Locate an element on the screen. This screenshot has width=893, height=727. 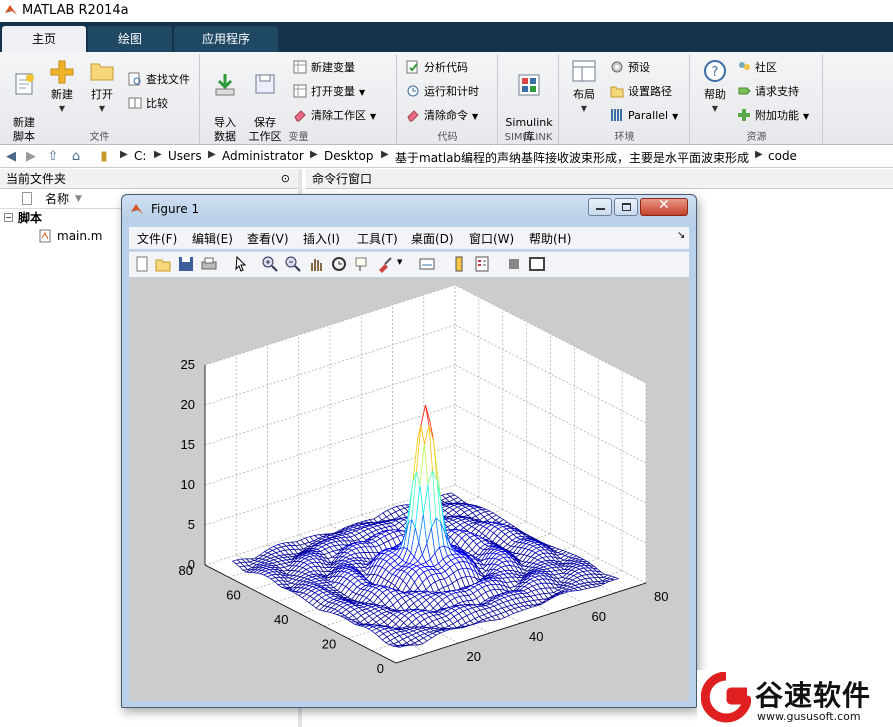
browse-folder-icon: ⌂ is located at coordinates (76, 157).